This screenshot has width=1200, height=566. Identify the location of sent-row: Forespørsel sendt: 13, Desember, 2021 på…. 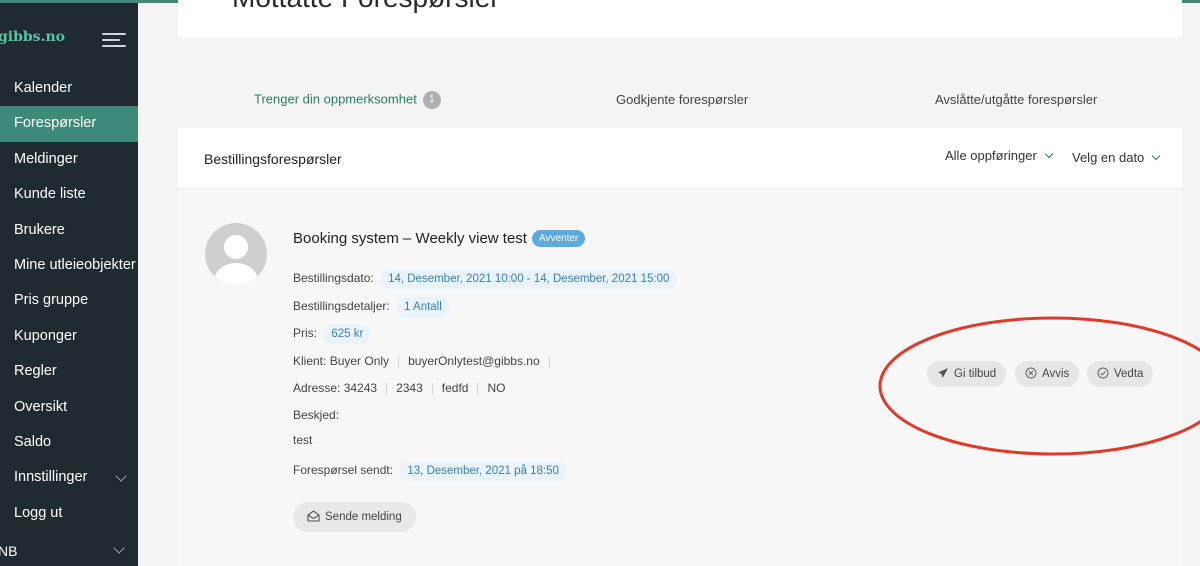
(430, 471).